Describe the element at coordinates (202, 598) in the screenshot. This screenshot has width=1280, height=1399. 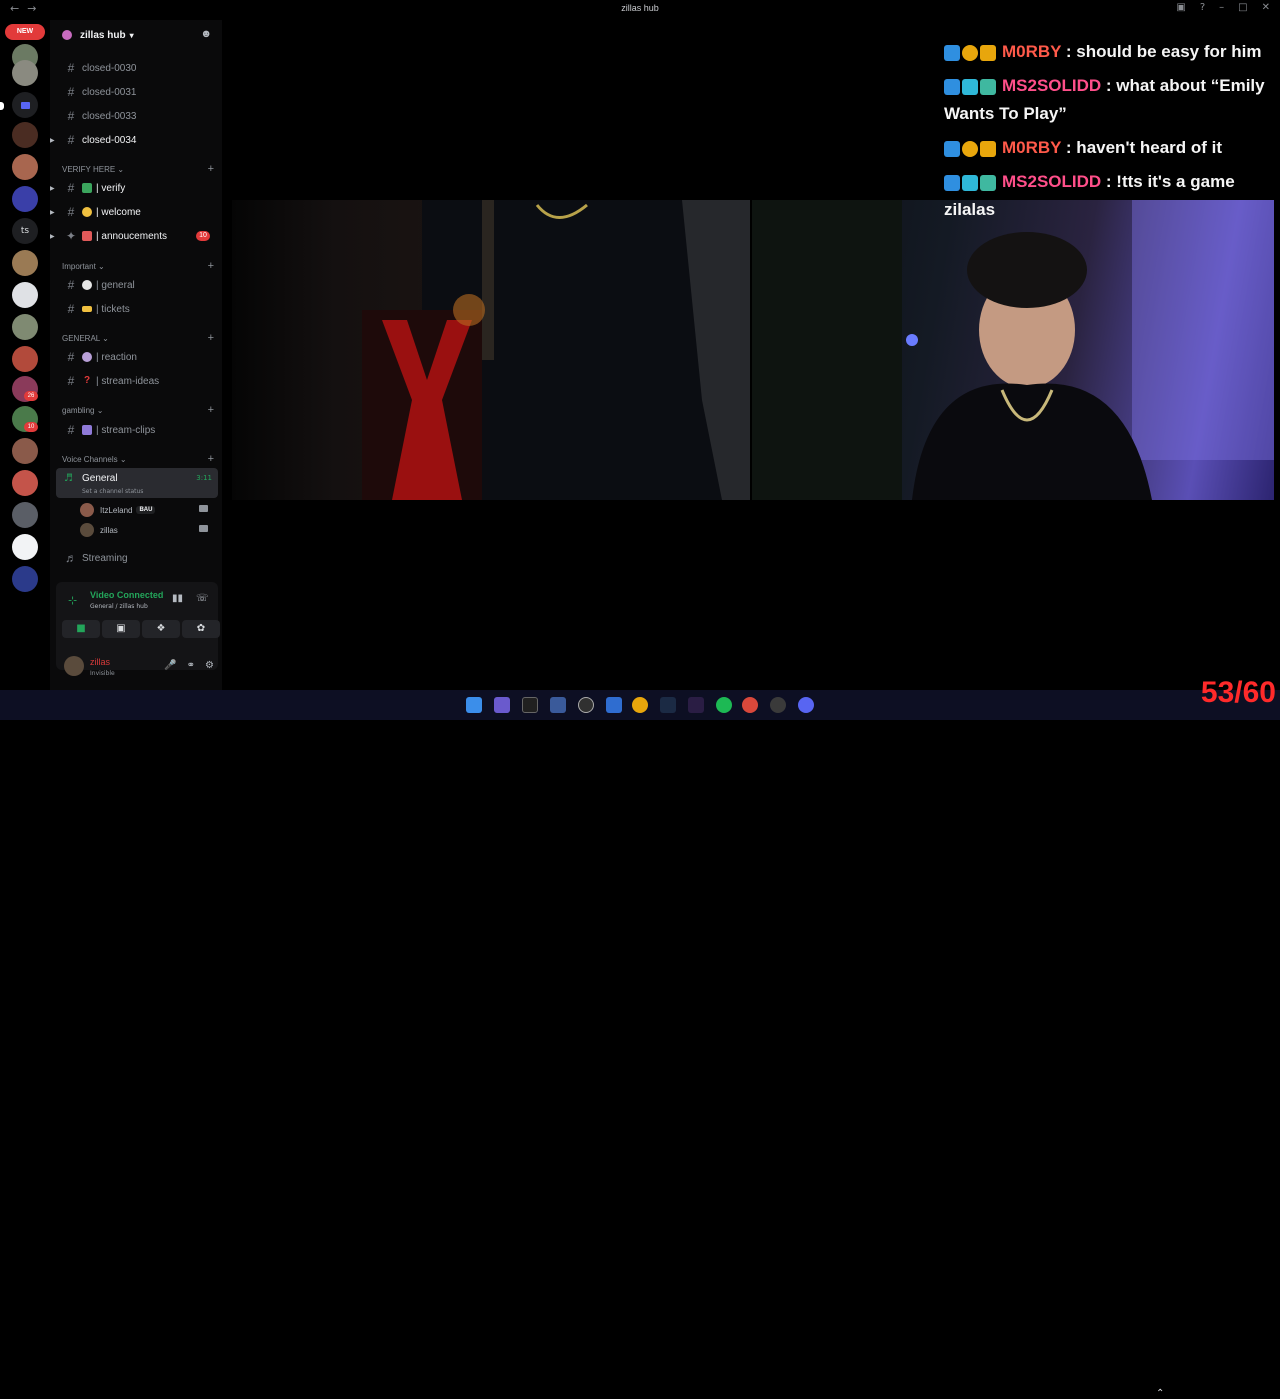
I see `disconnect-icon: ☏` at that location.